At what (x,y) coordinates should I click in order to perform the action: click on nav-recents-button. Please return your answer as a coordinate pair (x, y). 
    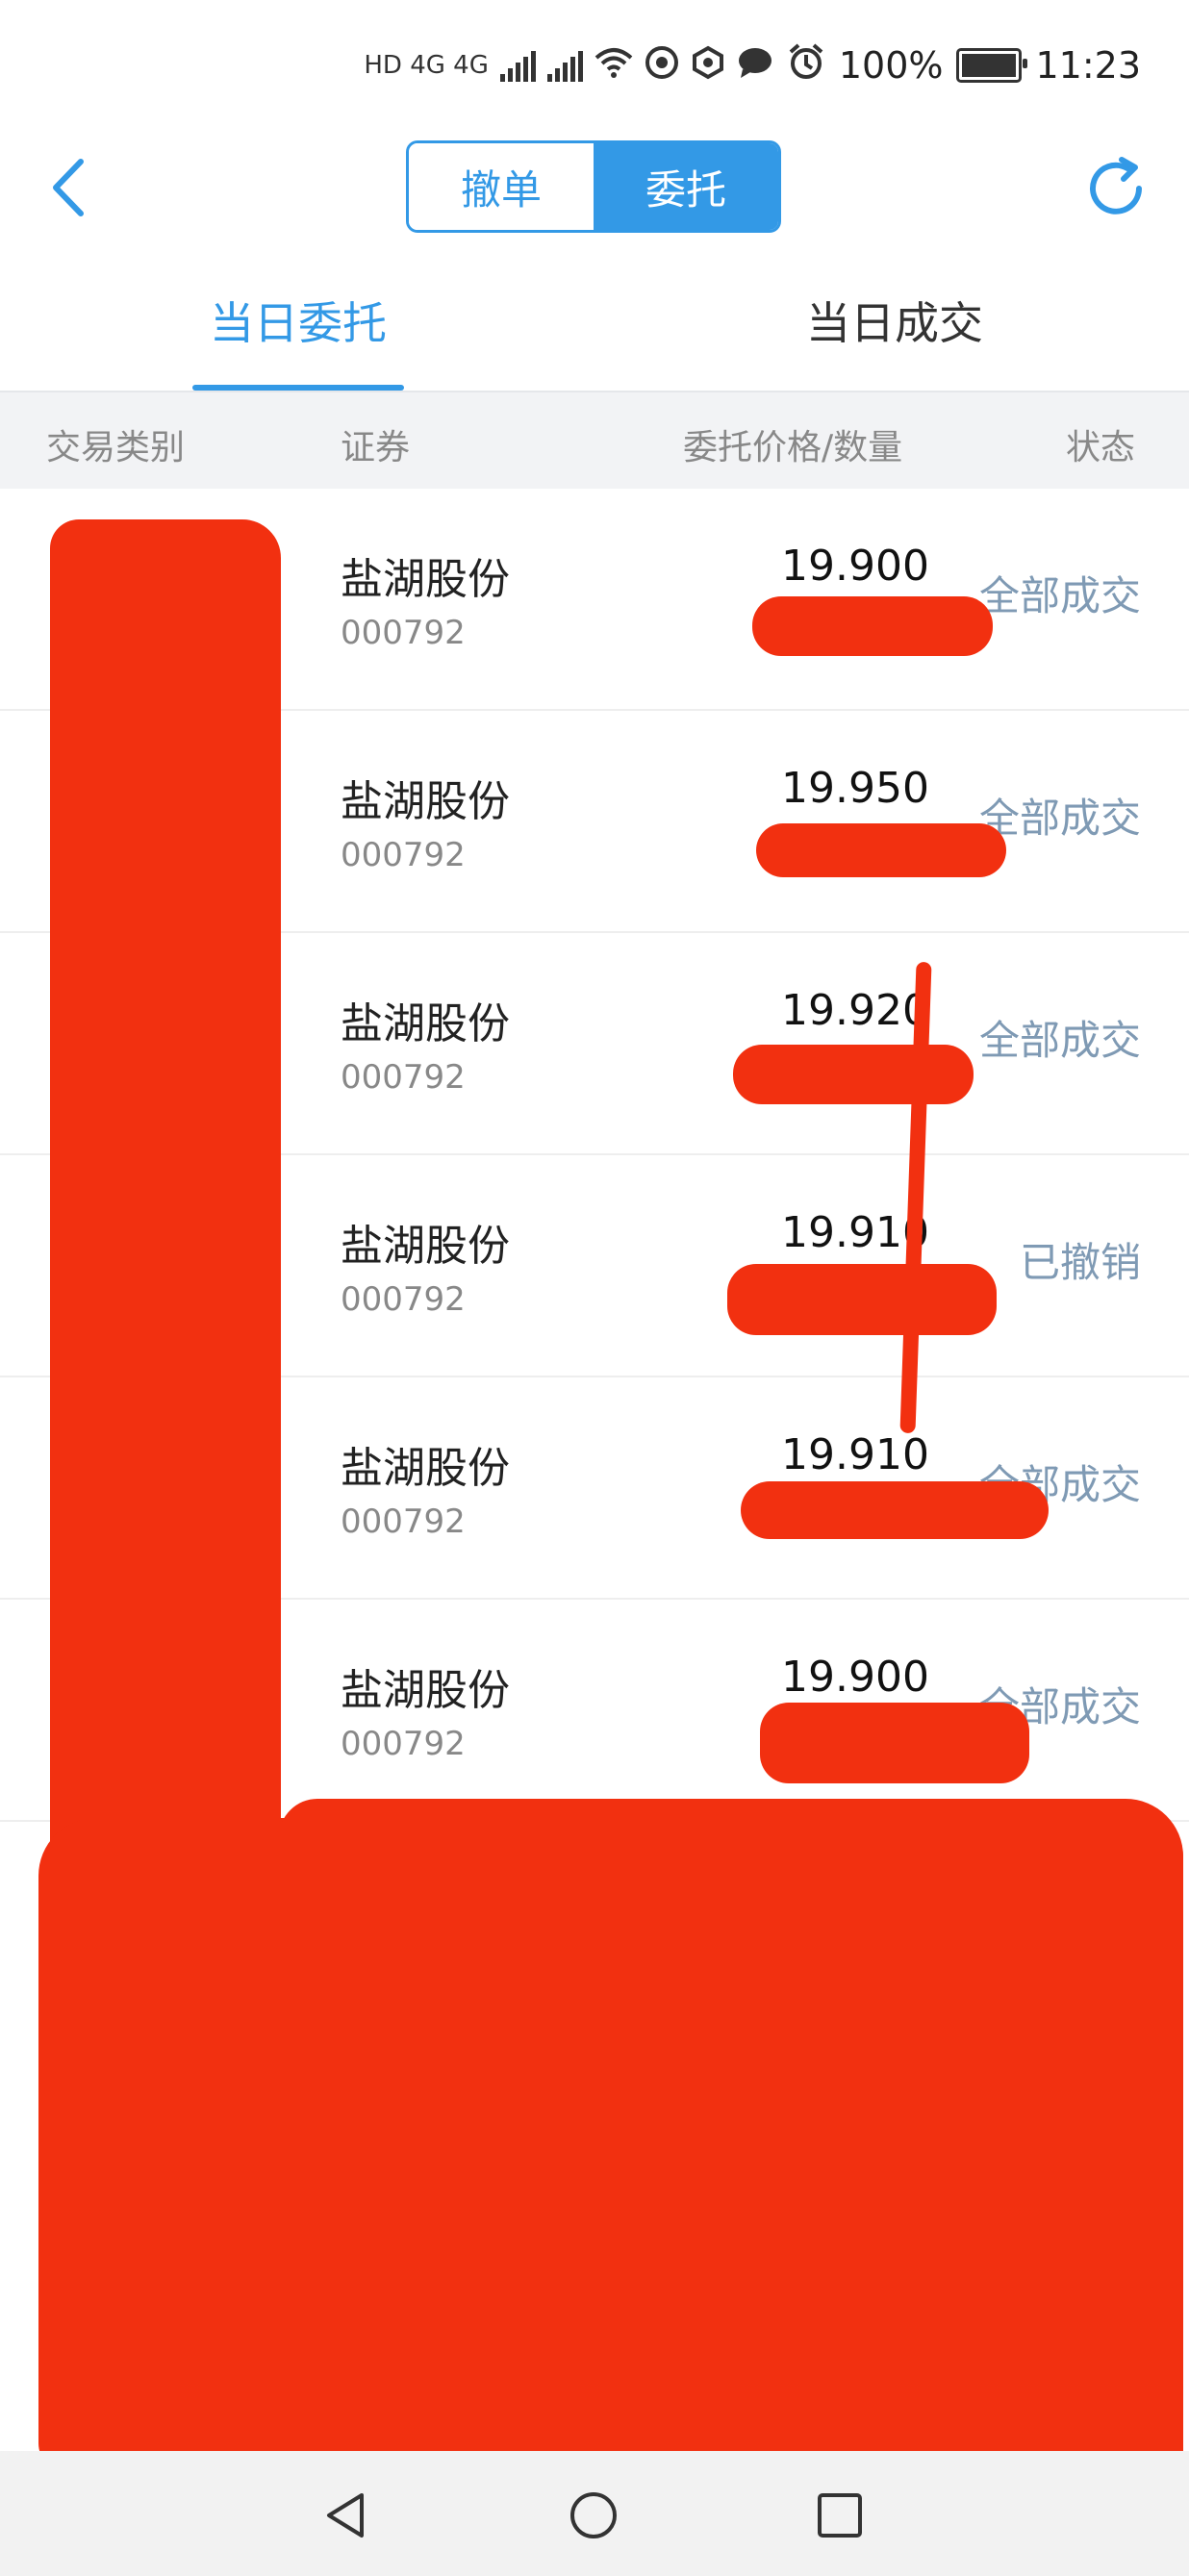
    Looking at the image, I should click on (840, 2515).